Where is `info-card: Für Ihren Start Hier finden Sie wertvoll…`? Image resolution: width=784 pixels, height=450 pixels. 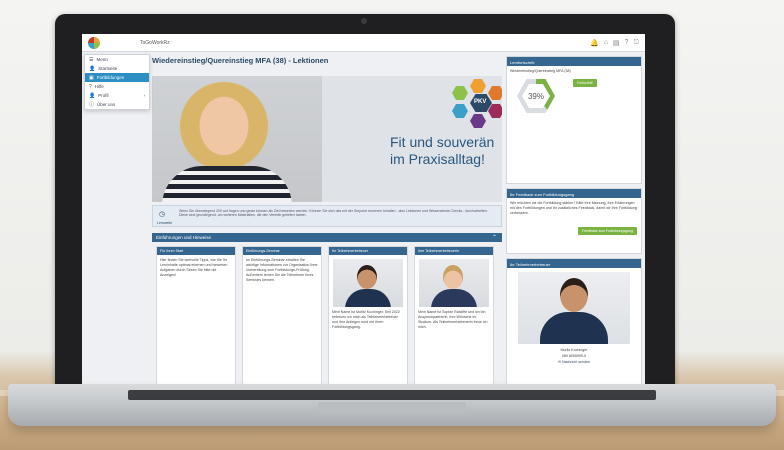
info-card: Für Ihren Start Hier finden Sie wertvoll… is located at coordinates (196, 316).